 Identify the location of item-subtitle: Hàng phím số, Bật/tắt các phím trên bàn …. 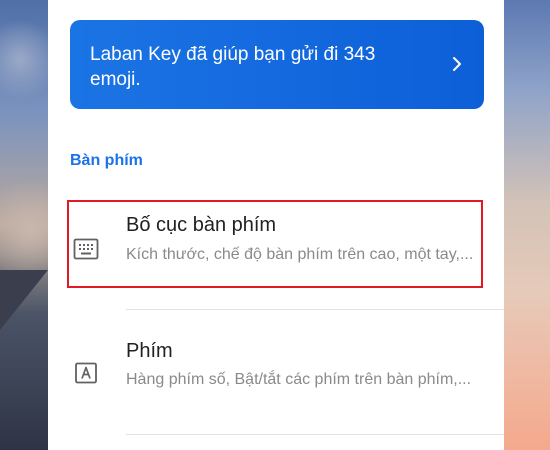
(299, 379).